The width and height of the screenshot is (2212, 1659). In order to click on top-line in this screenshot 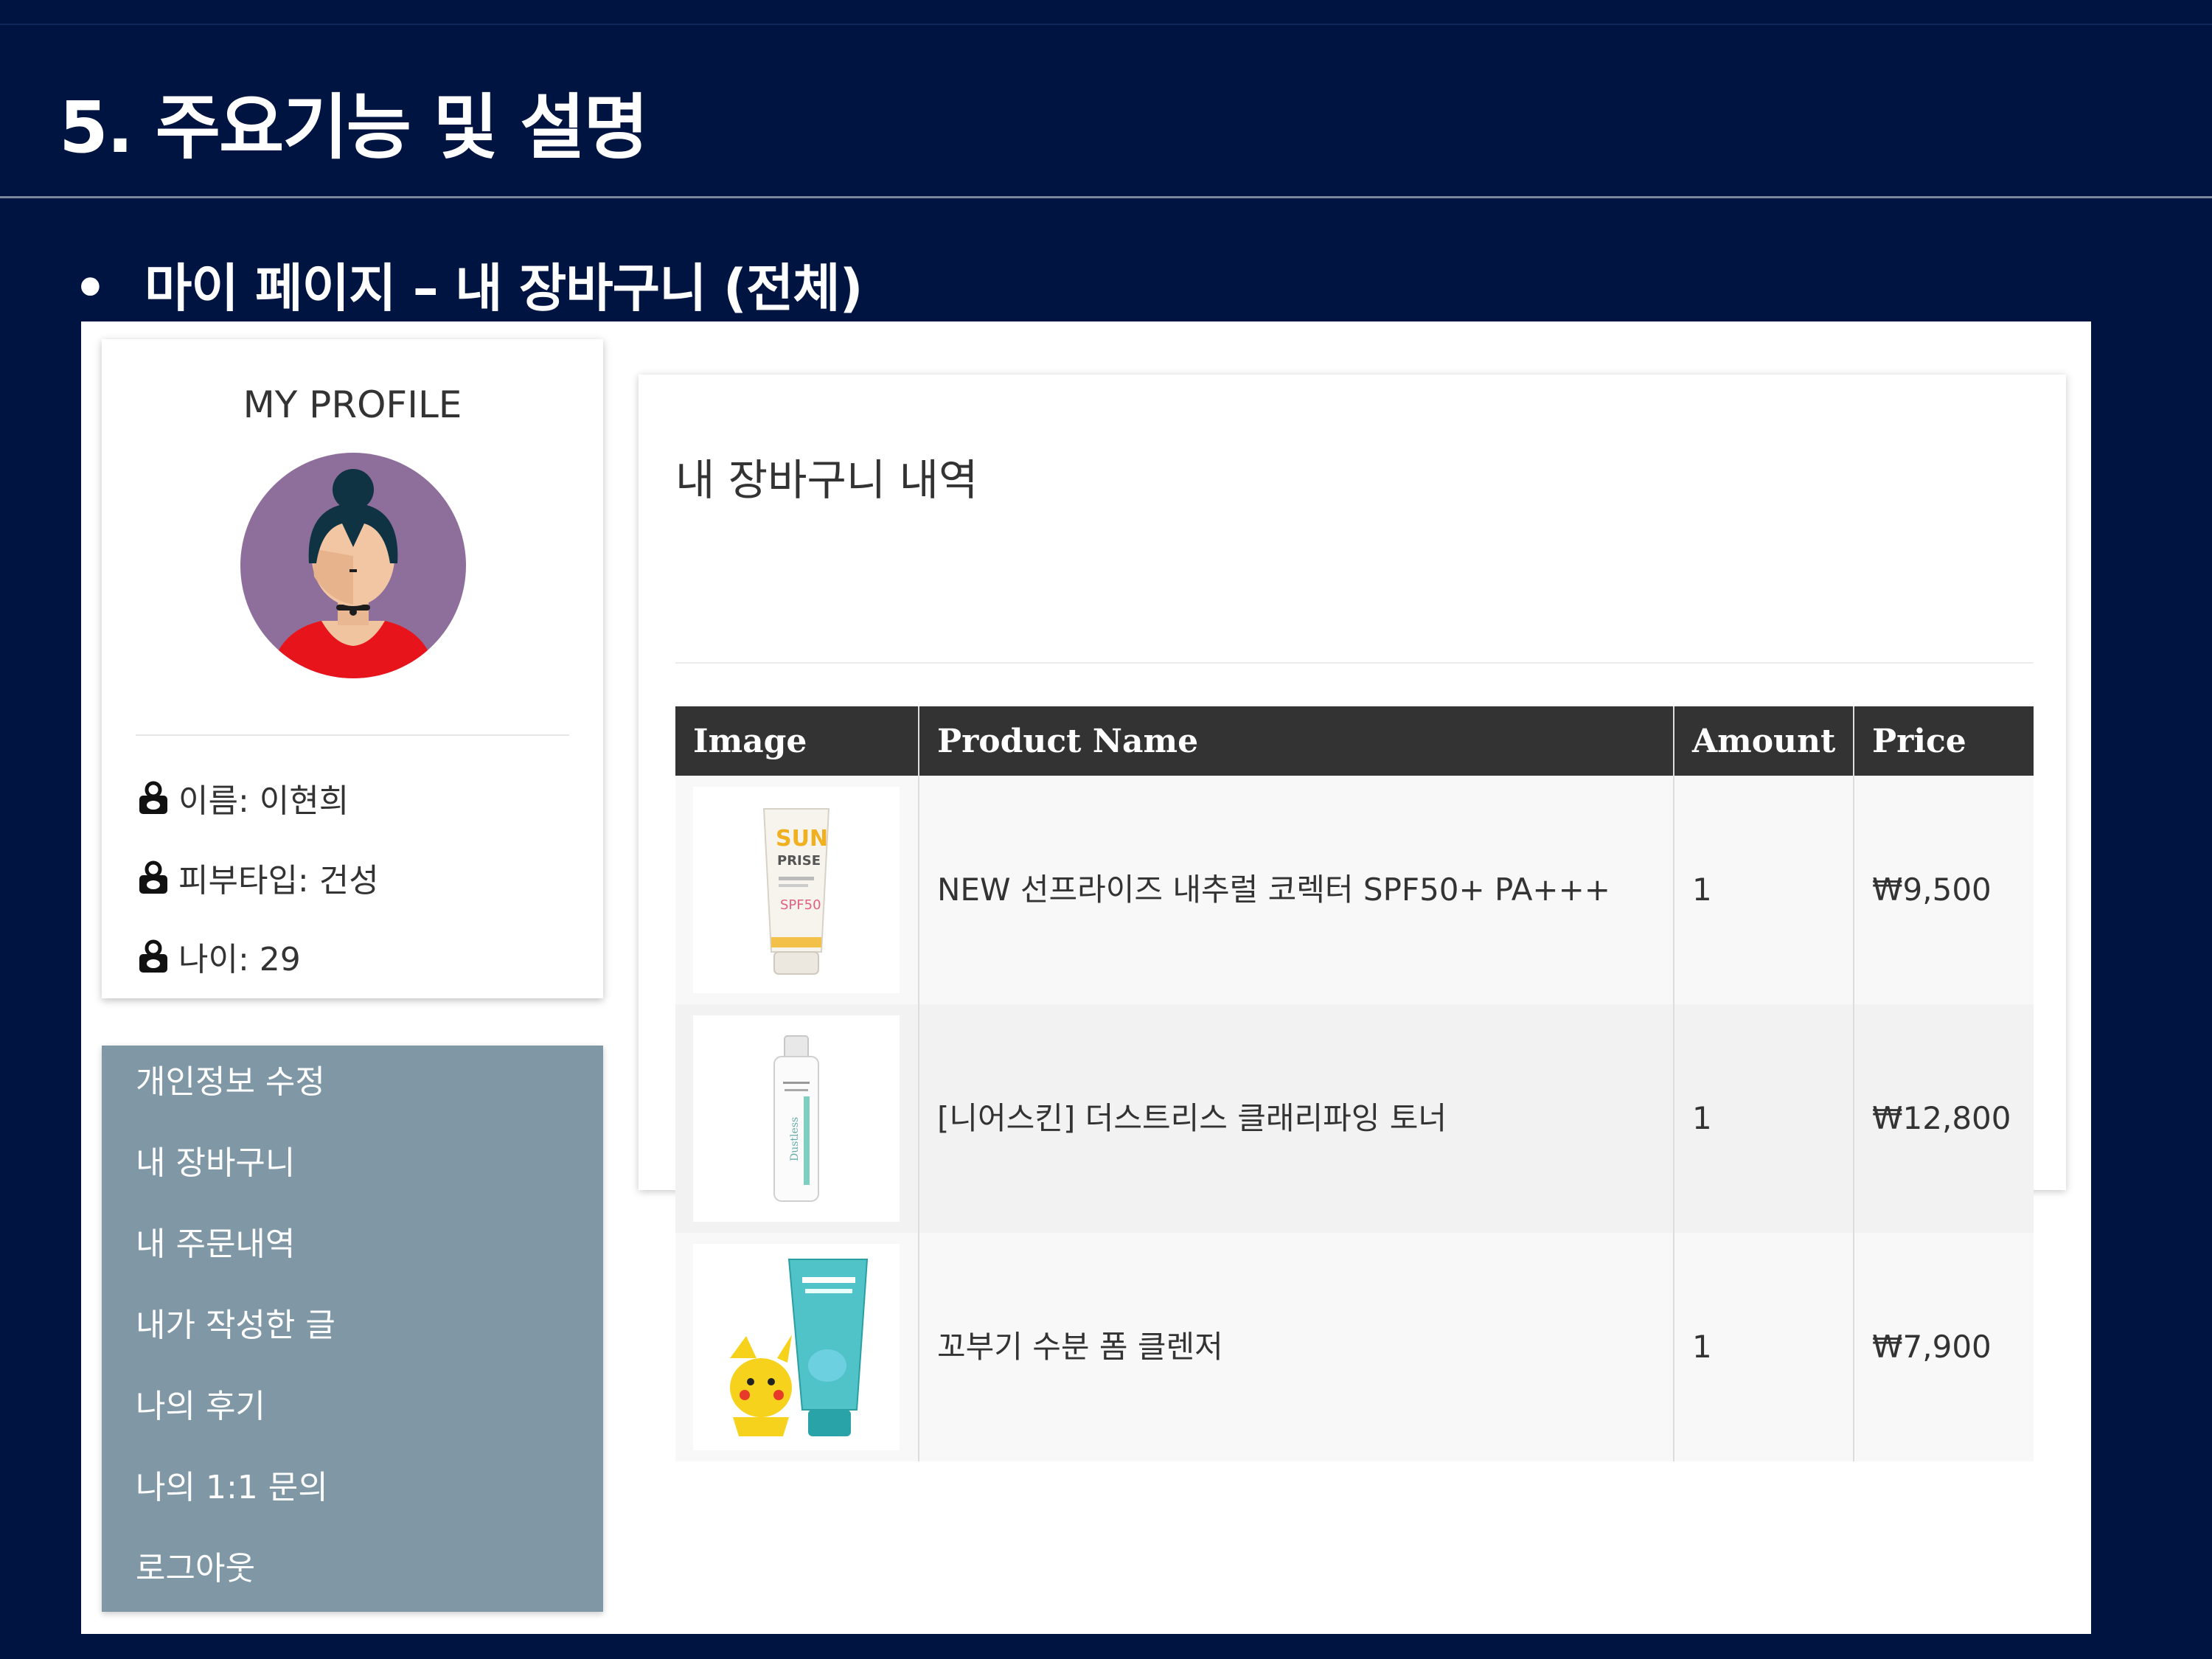, I will do `click(1106, 24)`.